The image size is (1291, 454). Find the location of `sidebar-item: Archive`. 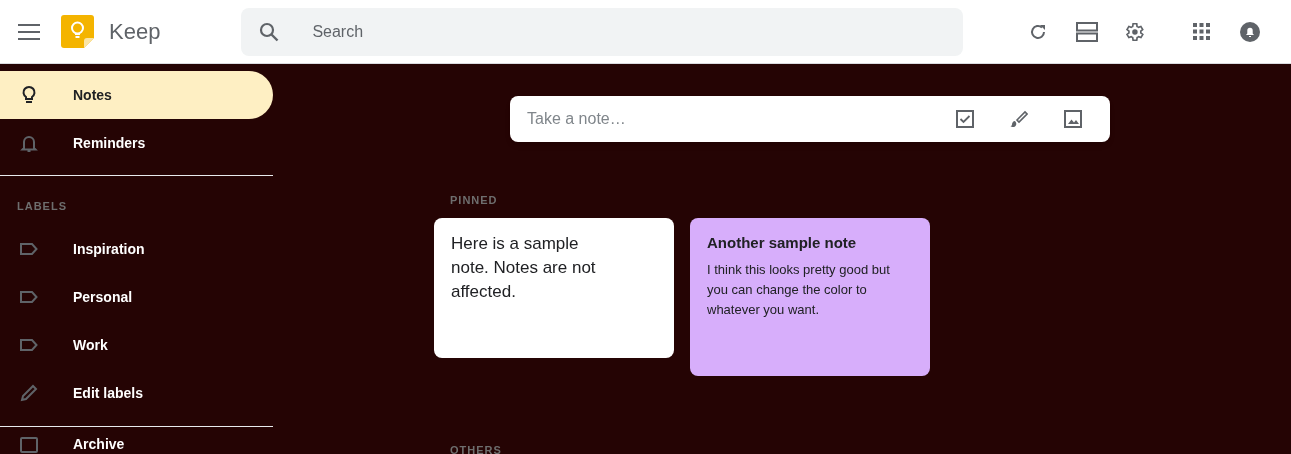

sidebar-item: Archive is located at coordinates (136, 441).